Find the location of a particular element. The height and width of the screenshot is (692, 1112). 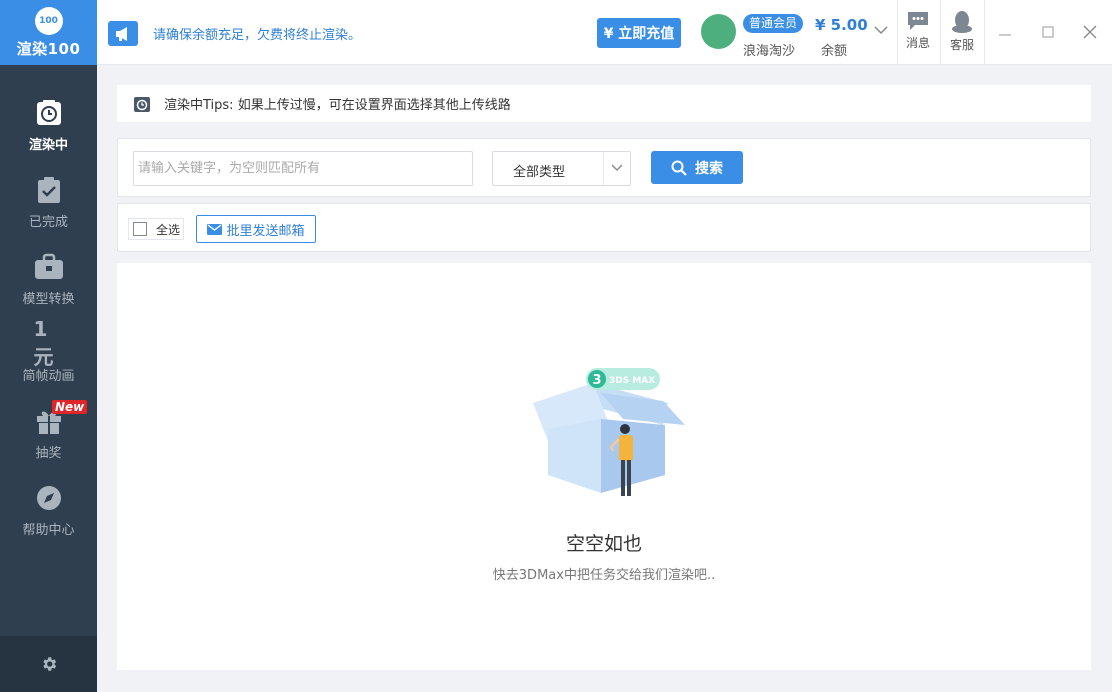

empty-state-subtitle: 快去3DMax中把任务交给我们渲染吧.. is located at coordinates (604, 575).